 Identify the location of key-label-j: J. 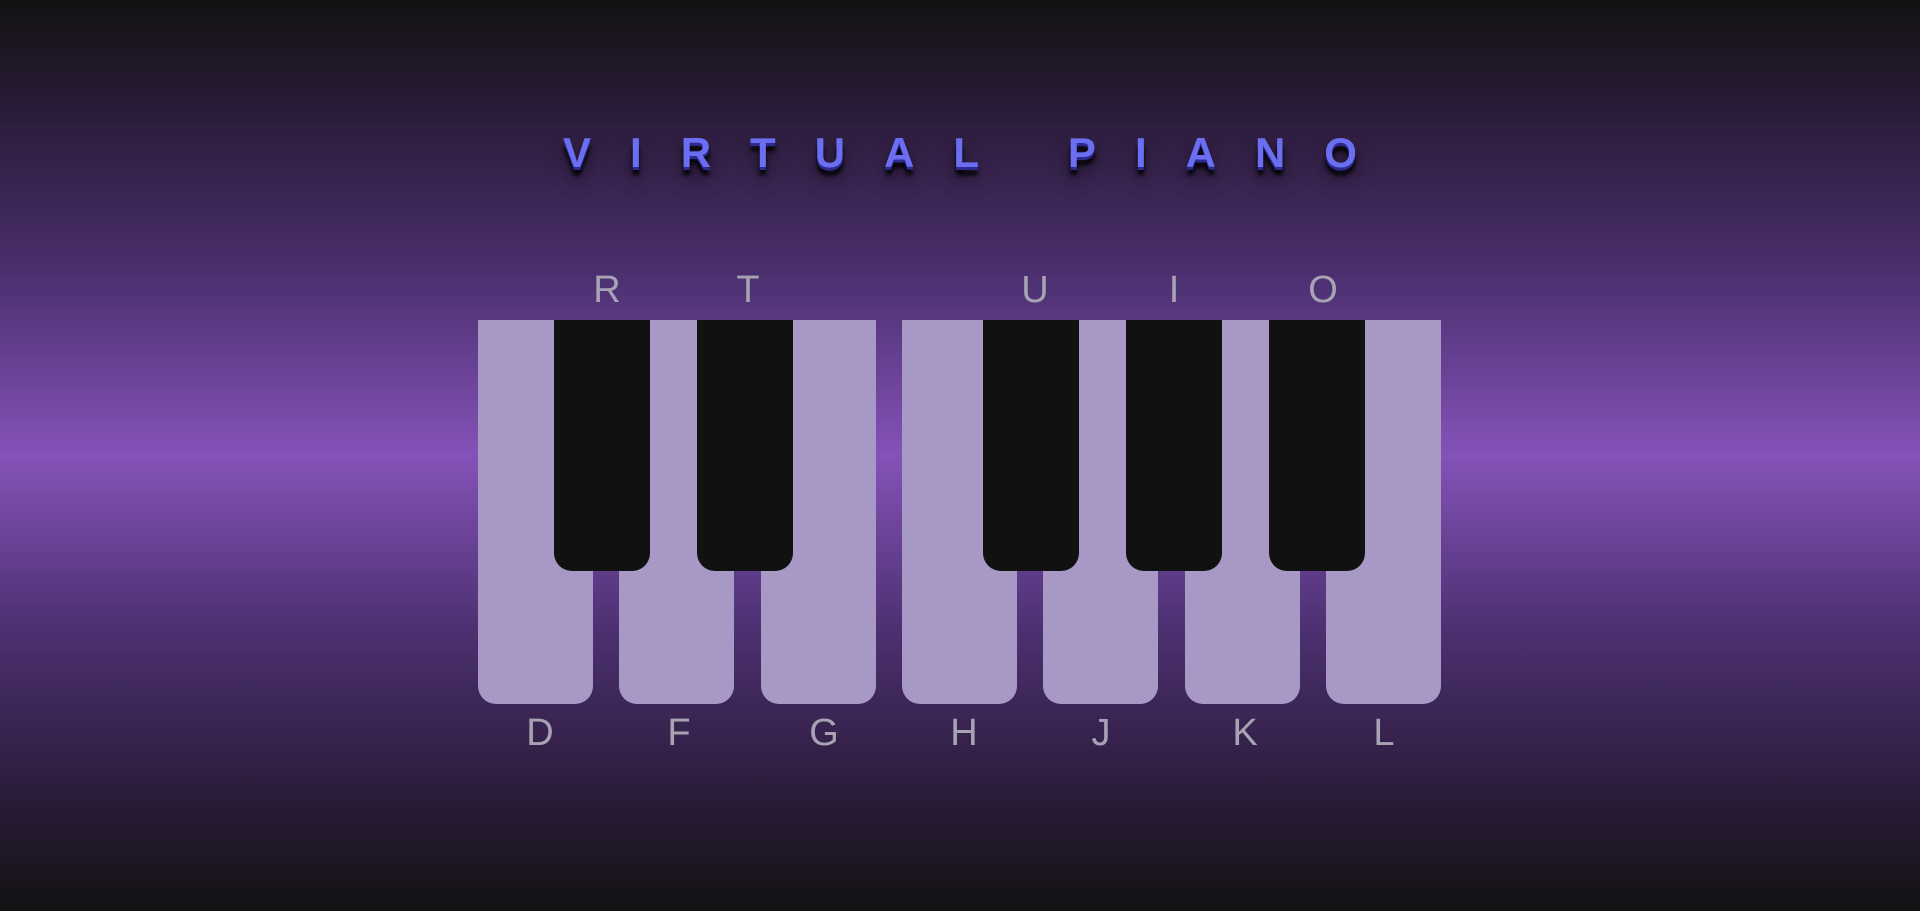
(1101, 733).